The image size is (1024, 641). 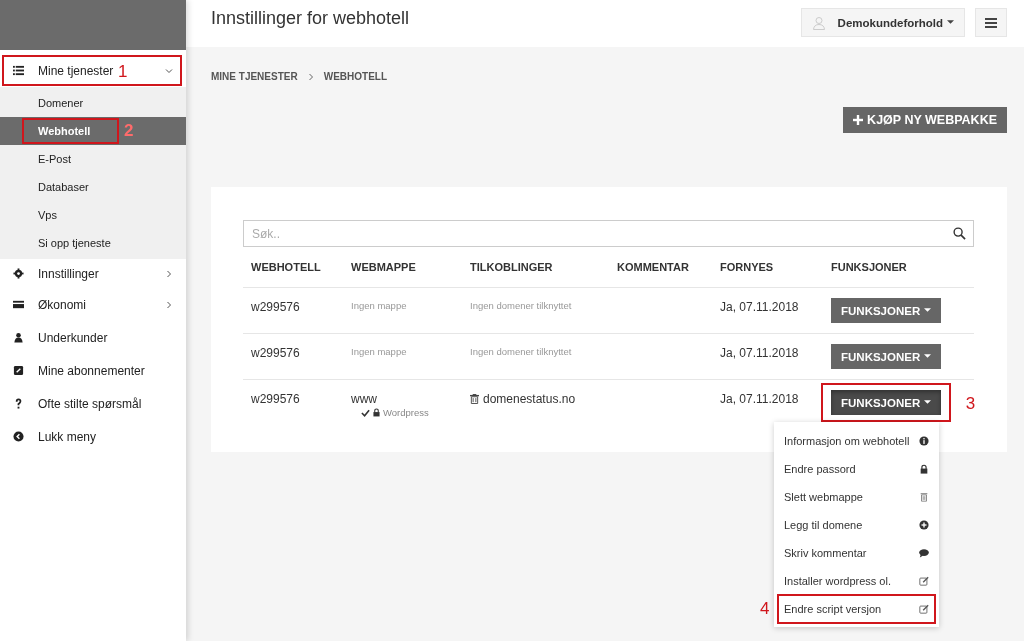 I want to click on sidebar-item: Lukk meny, so click(x=92, y=436).